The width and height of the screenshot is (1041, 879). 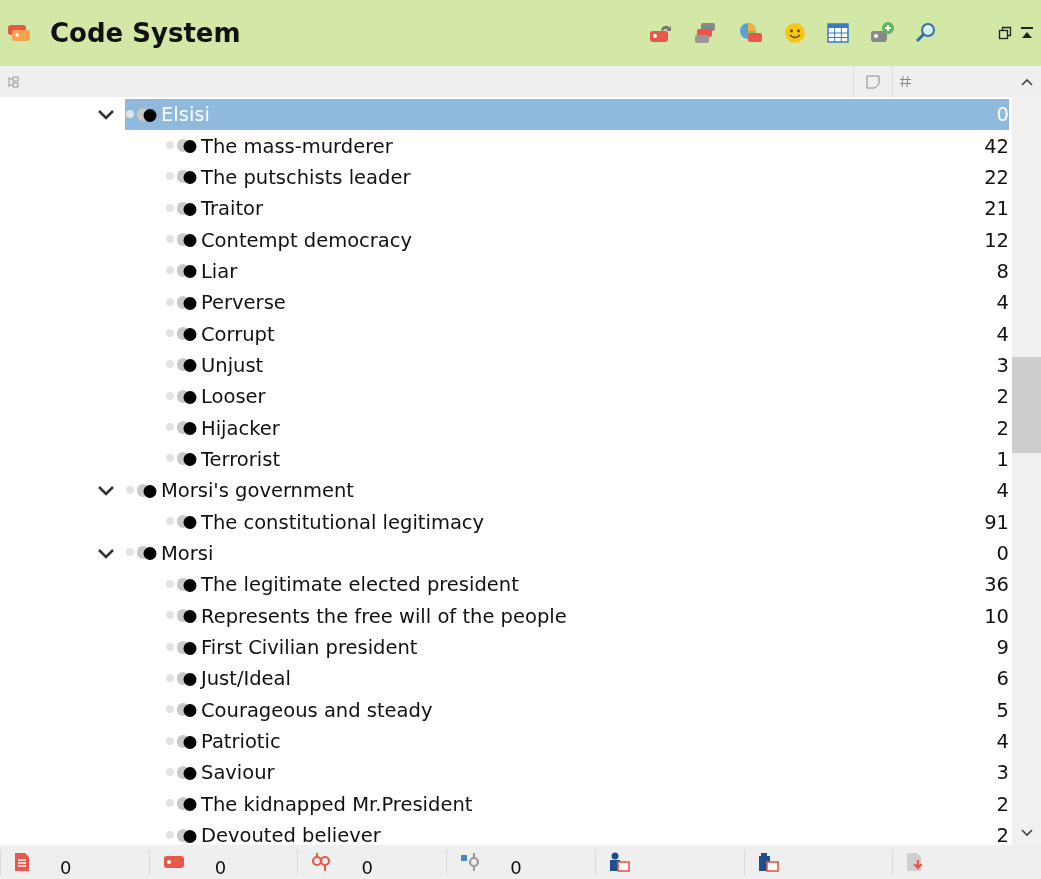 What do you see at coordinates (587, 428) in the screenshot?
I see `tree-item: Hijacker 2` at bounding box center [587, 428].